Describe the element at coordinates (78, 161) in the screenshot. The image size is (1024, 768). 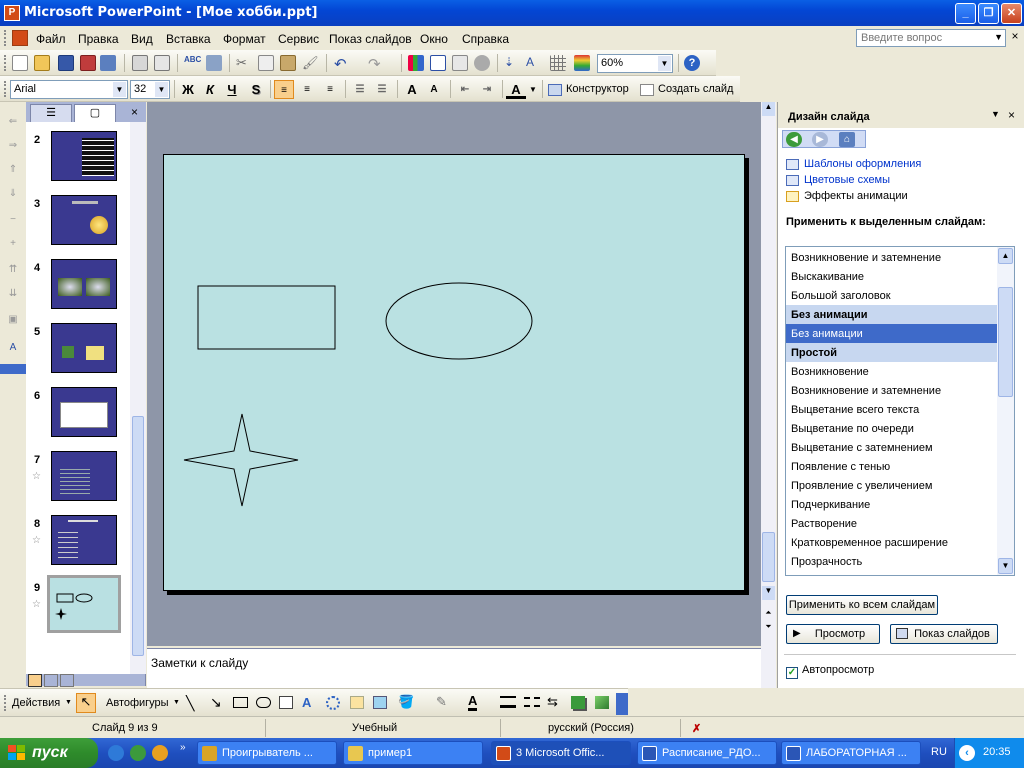
I see `slide-thumb-row: 2` at that location.